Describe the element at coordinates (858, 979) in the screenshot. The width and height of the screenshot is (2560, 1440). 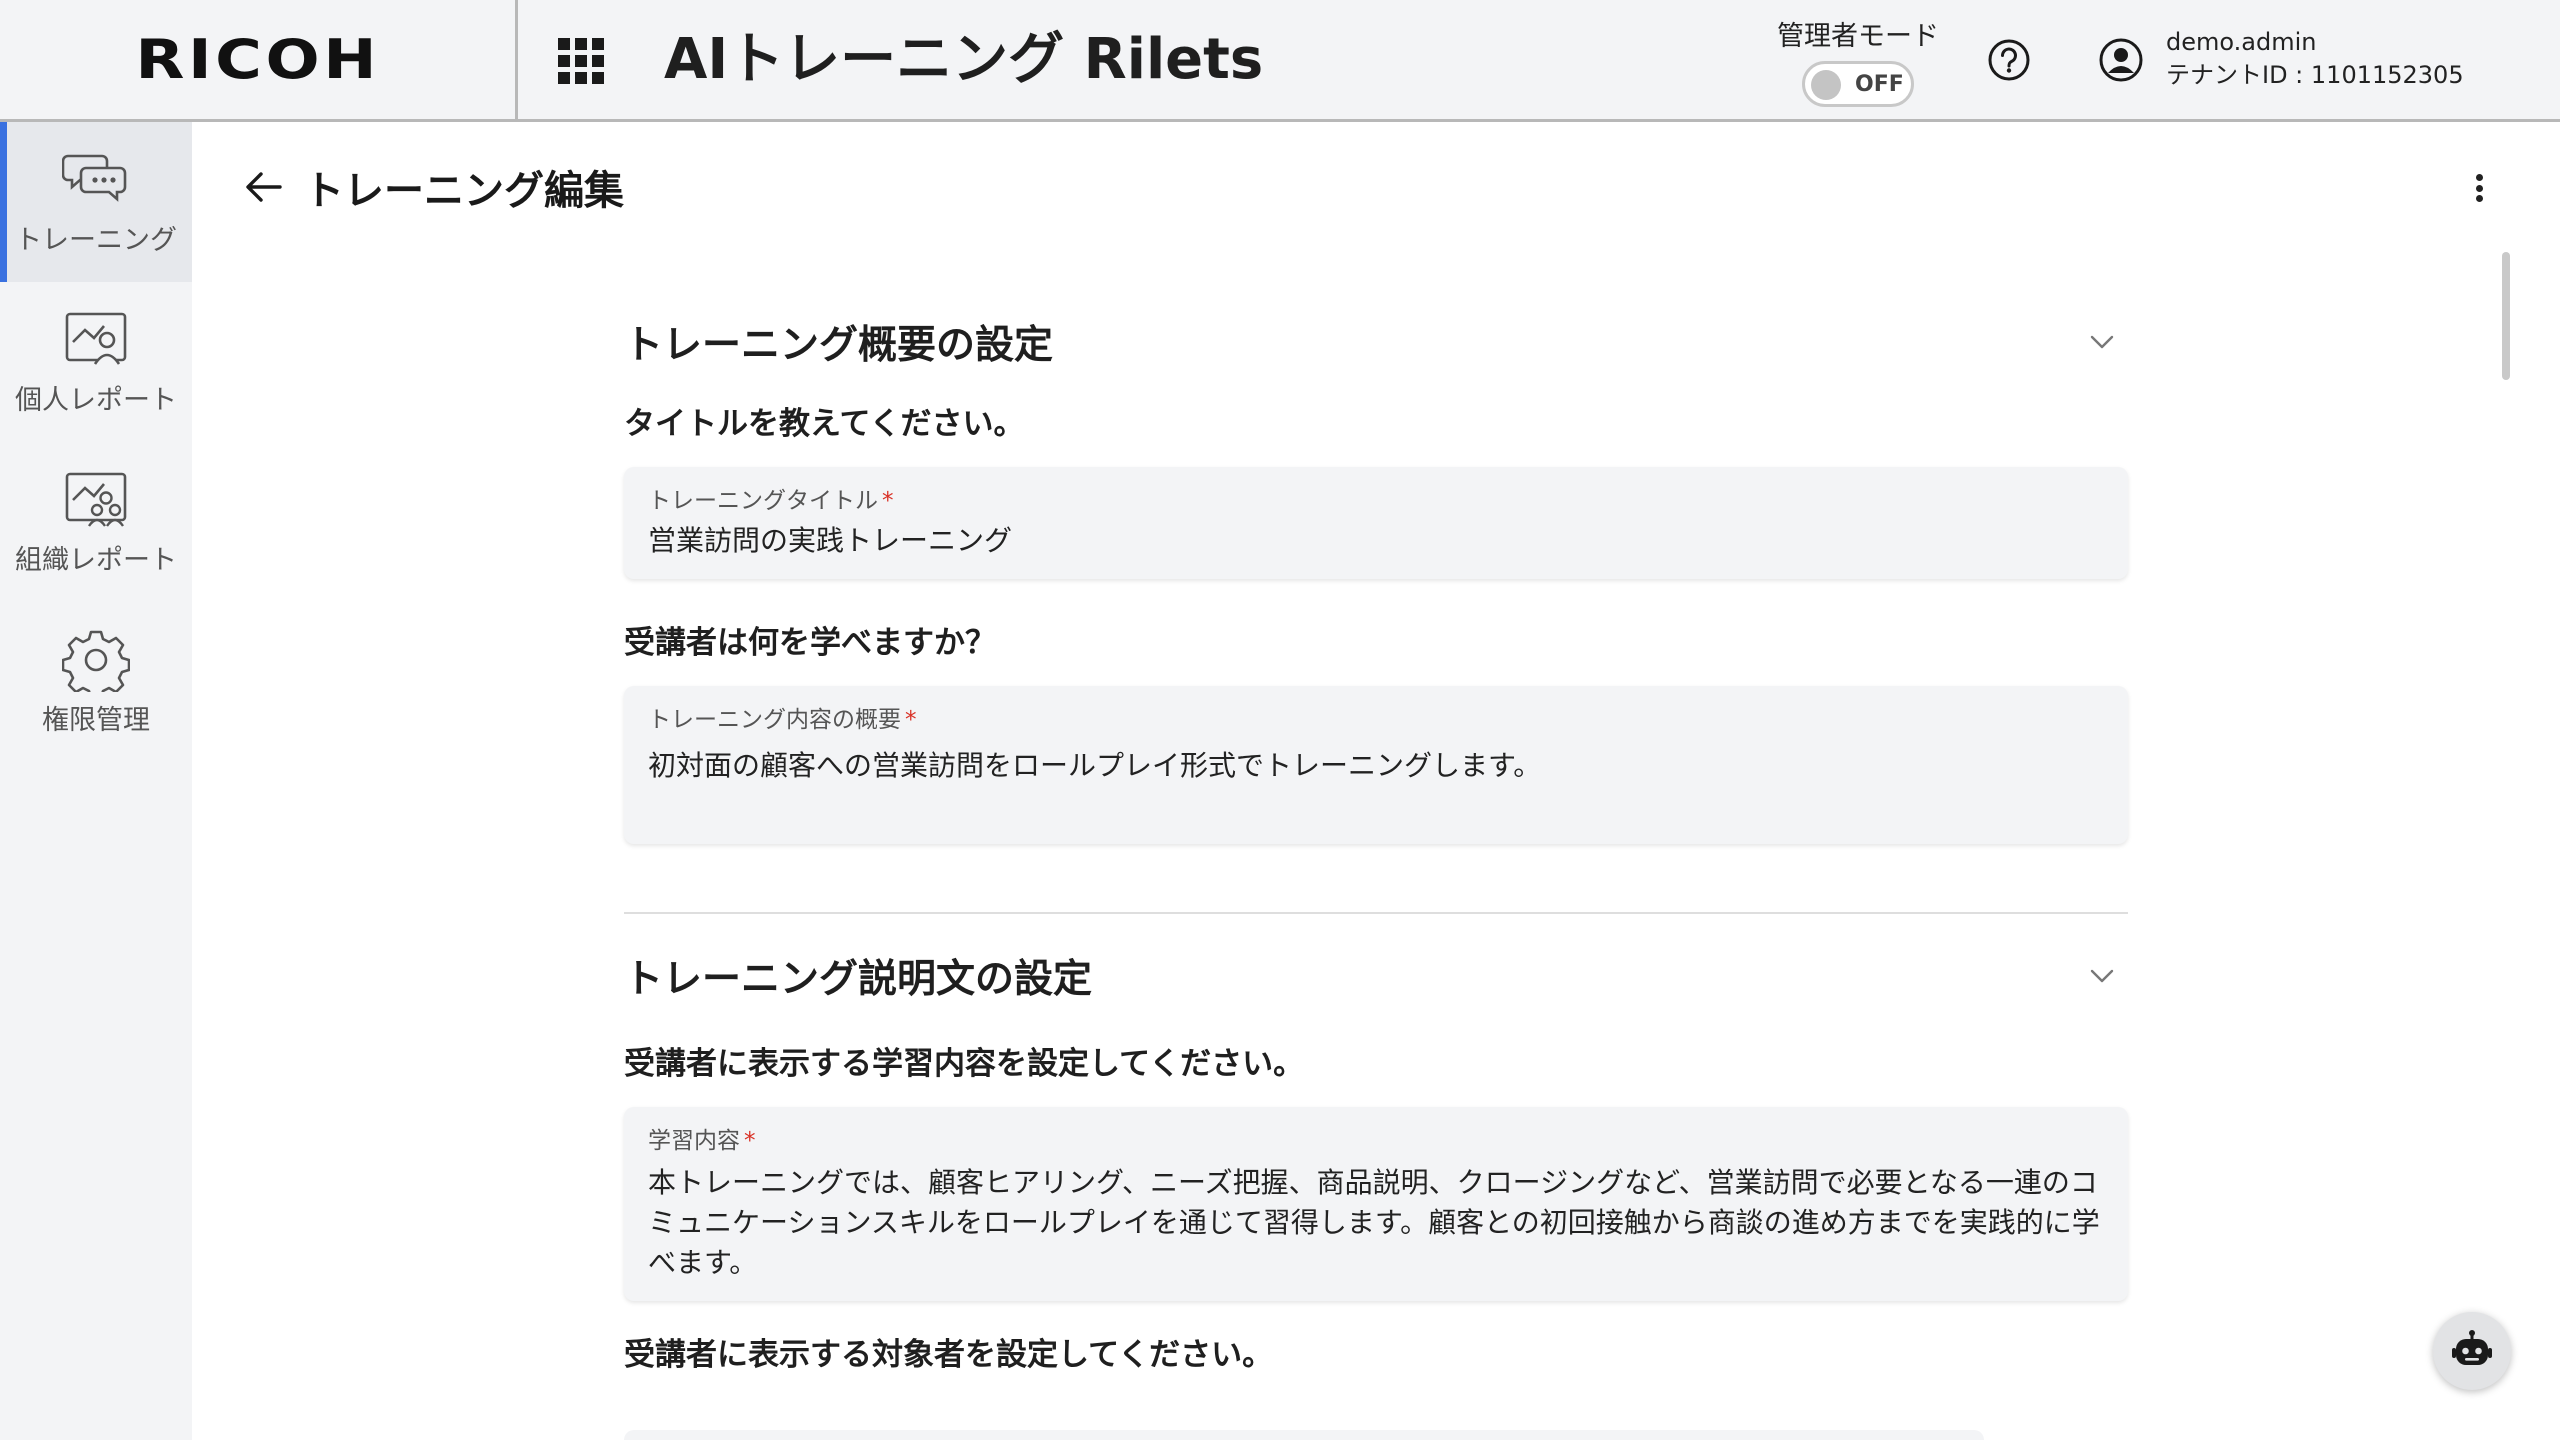
I see `section-title: トレーニング説明文の設定` at that location.